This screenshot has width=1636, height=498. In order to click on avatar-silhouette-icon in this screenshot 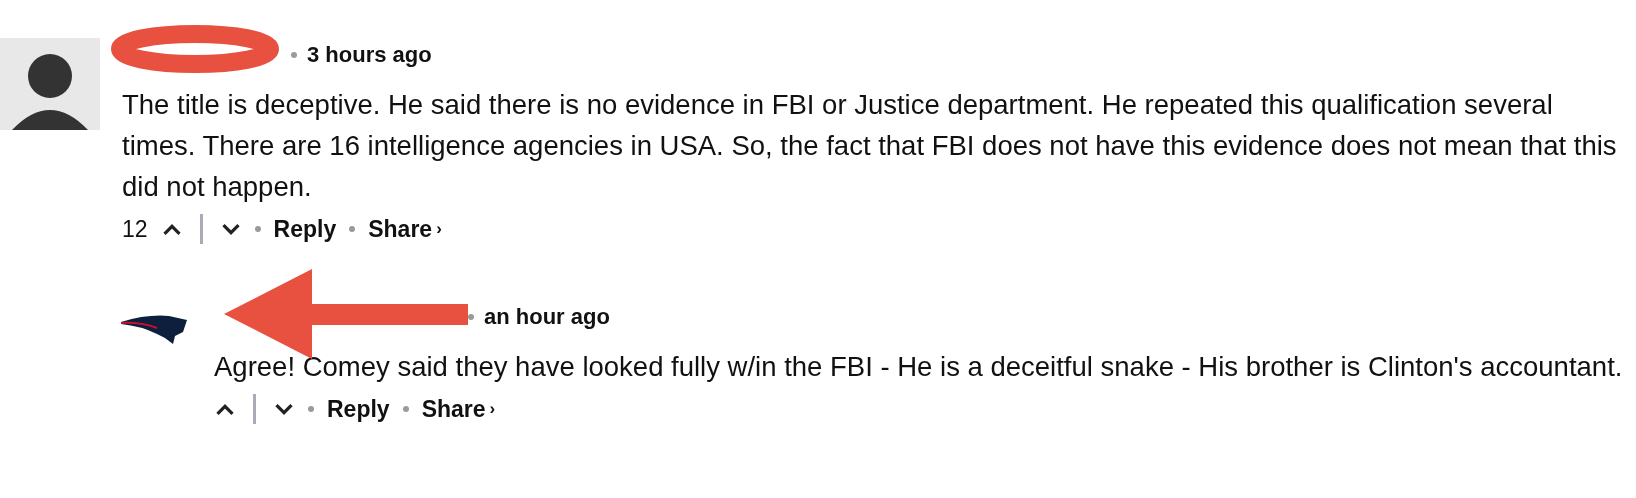, I will do `click(50, 84)`.